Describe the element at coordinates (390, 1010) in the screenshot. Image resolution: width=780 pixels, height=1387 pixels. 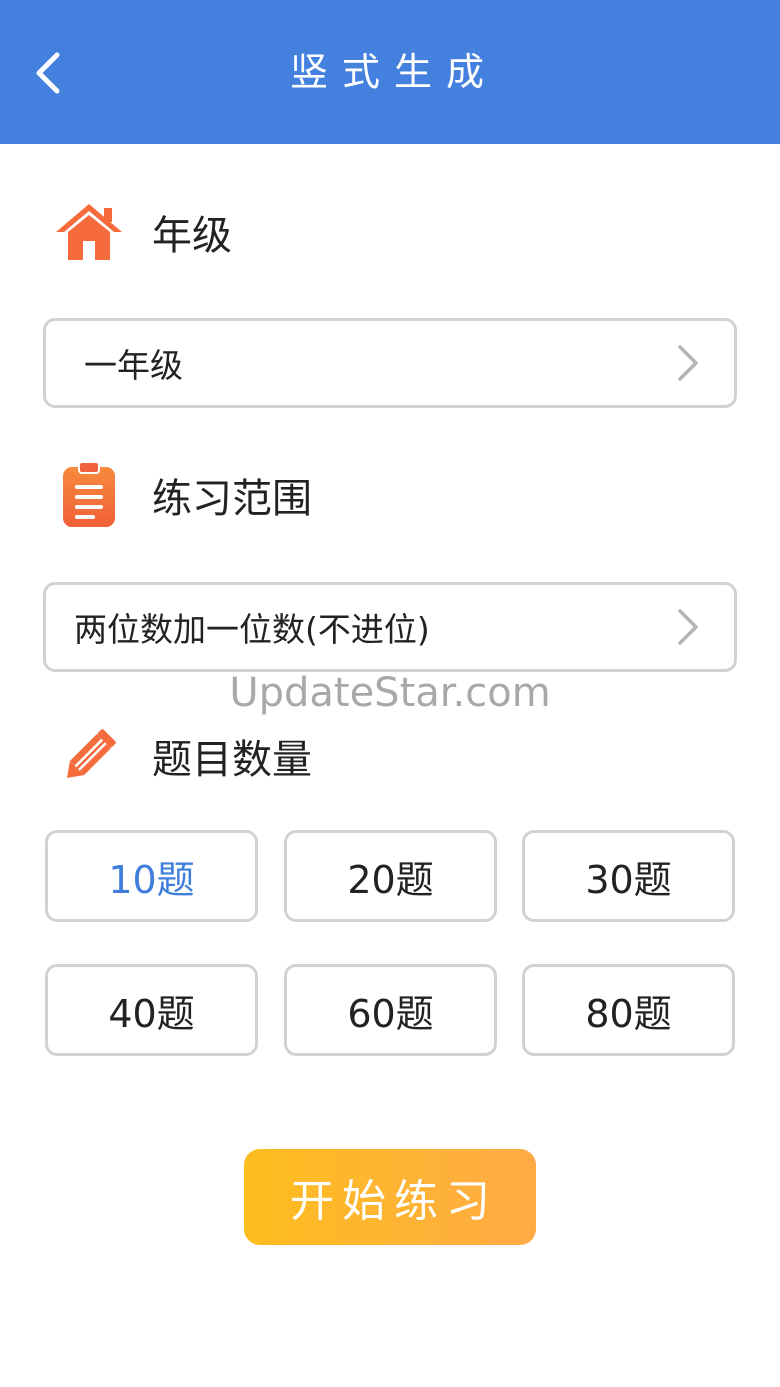
I see `quantity-option-60: 60题` at that location.